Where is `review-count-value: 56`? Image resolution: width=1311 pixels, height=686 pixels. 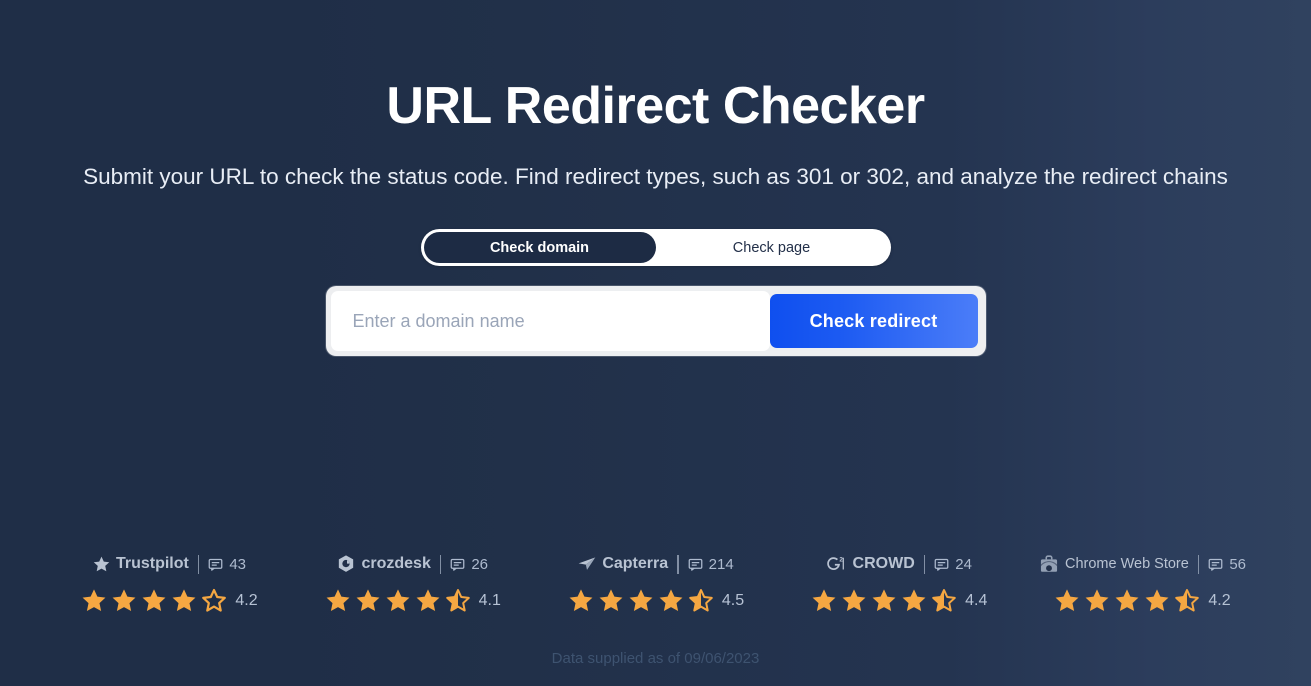
review-count-value: 56 is located at coordinates (1238, 564).